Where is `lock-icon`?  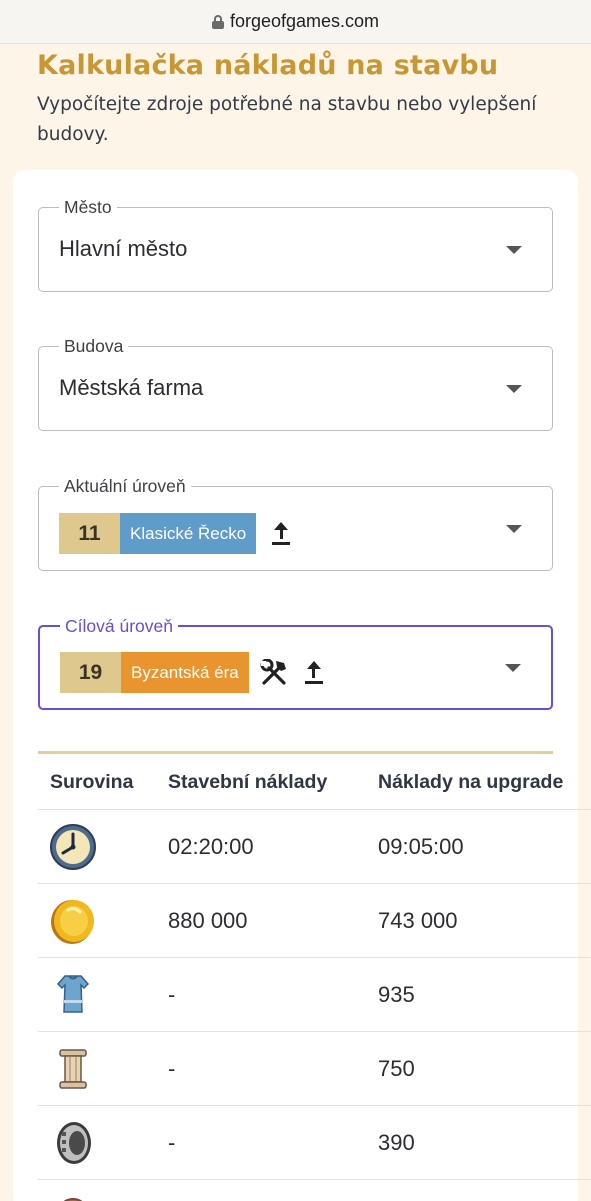
lock-icon is located at coordinates (217, 21).